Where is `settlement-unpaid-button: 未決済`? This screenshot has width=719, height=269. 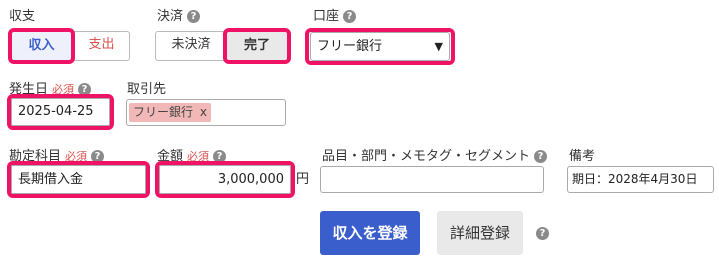 settlement-unpaid-button: 未決済 is located at coordinates (191, 46).